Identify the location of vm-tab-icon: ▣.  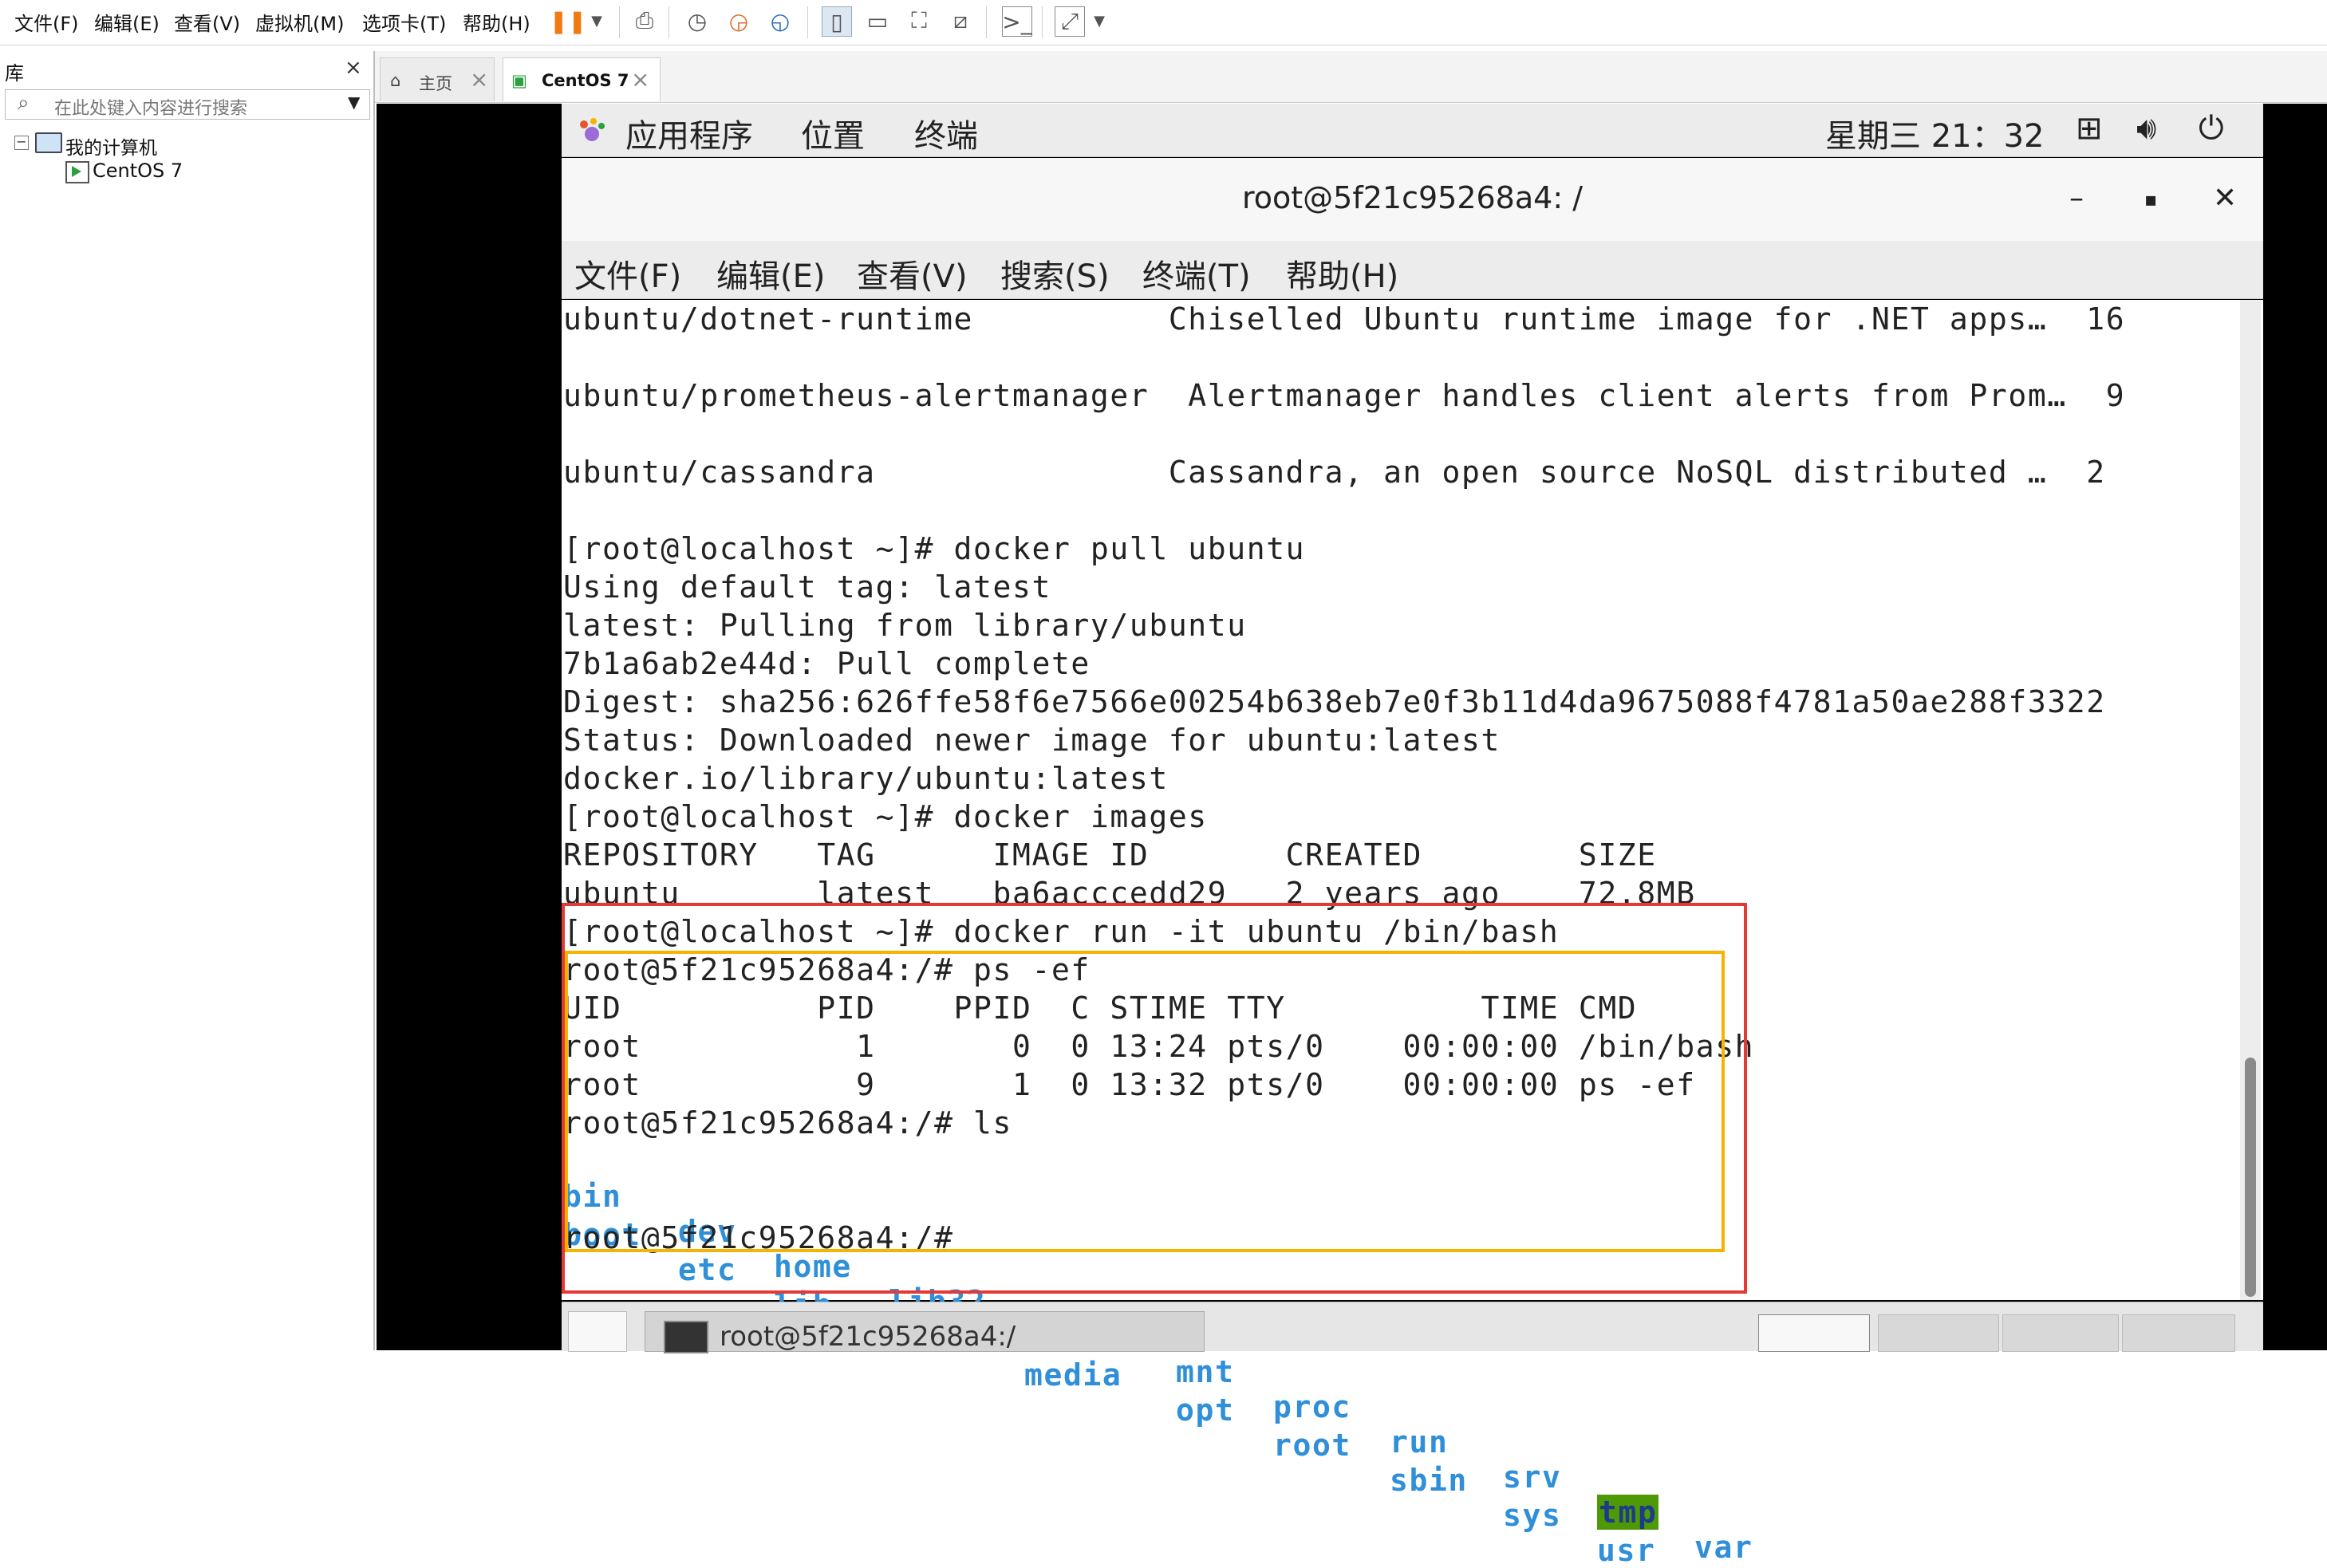
(519, 81).